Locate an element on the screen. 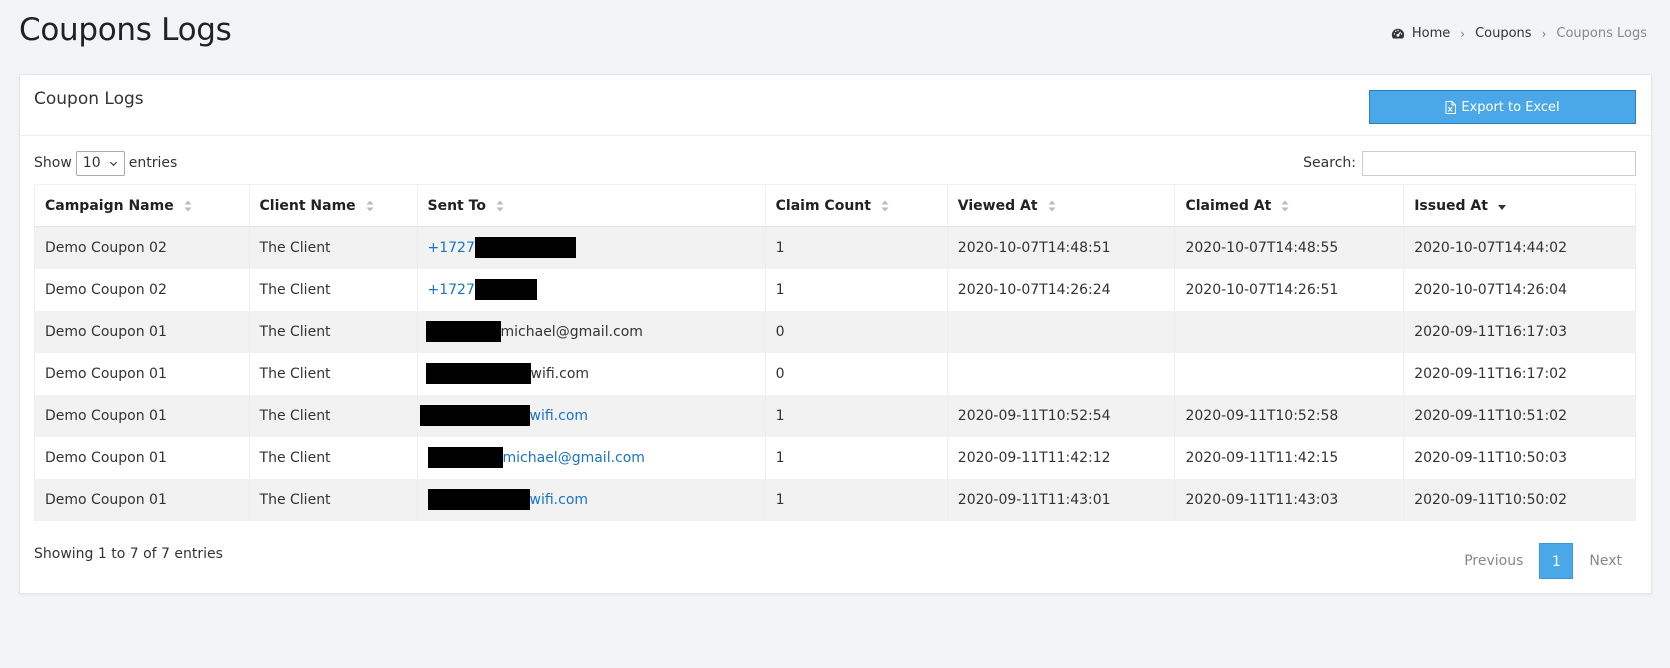 The image size is (1670, 668). issued-at-cell: 2020-09-11T16:17:03 is located at coordinates (1519, 331).